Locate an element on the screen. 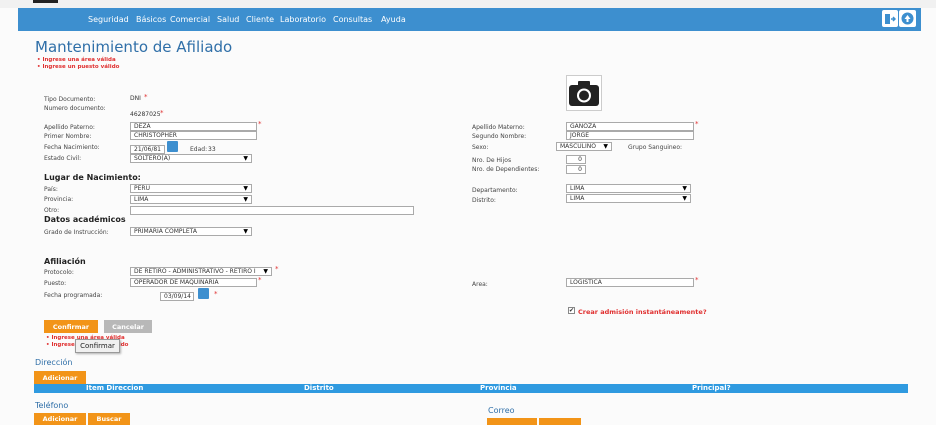  menu-comercial: Comercial is located at coordinates (190, 19).